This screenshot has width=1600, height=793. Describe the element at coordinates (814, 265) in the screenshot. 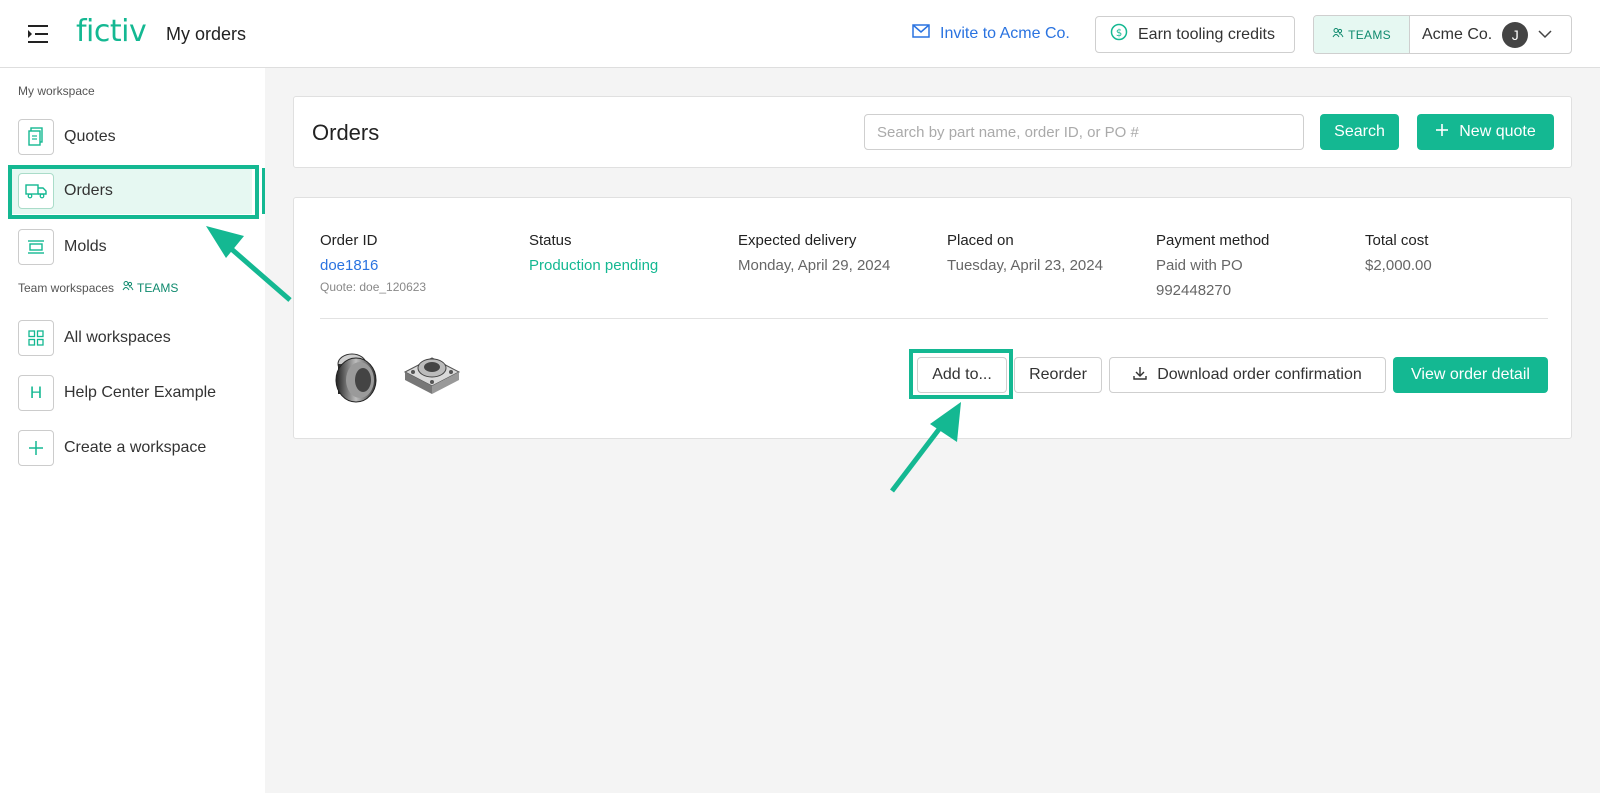

I see `delivery-value: Monday, April 29, 2024` at that location.